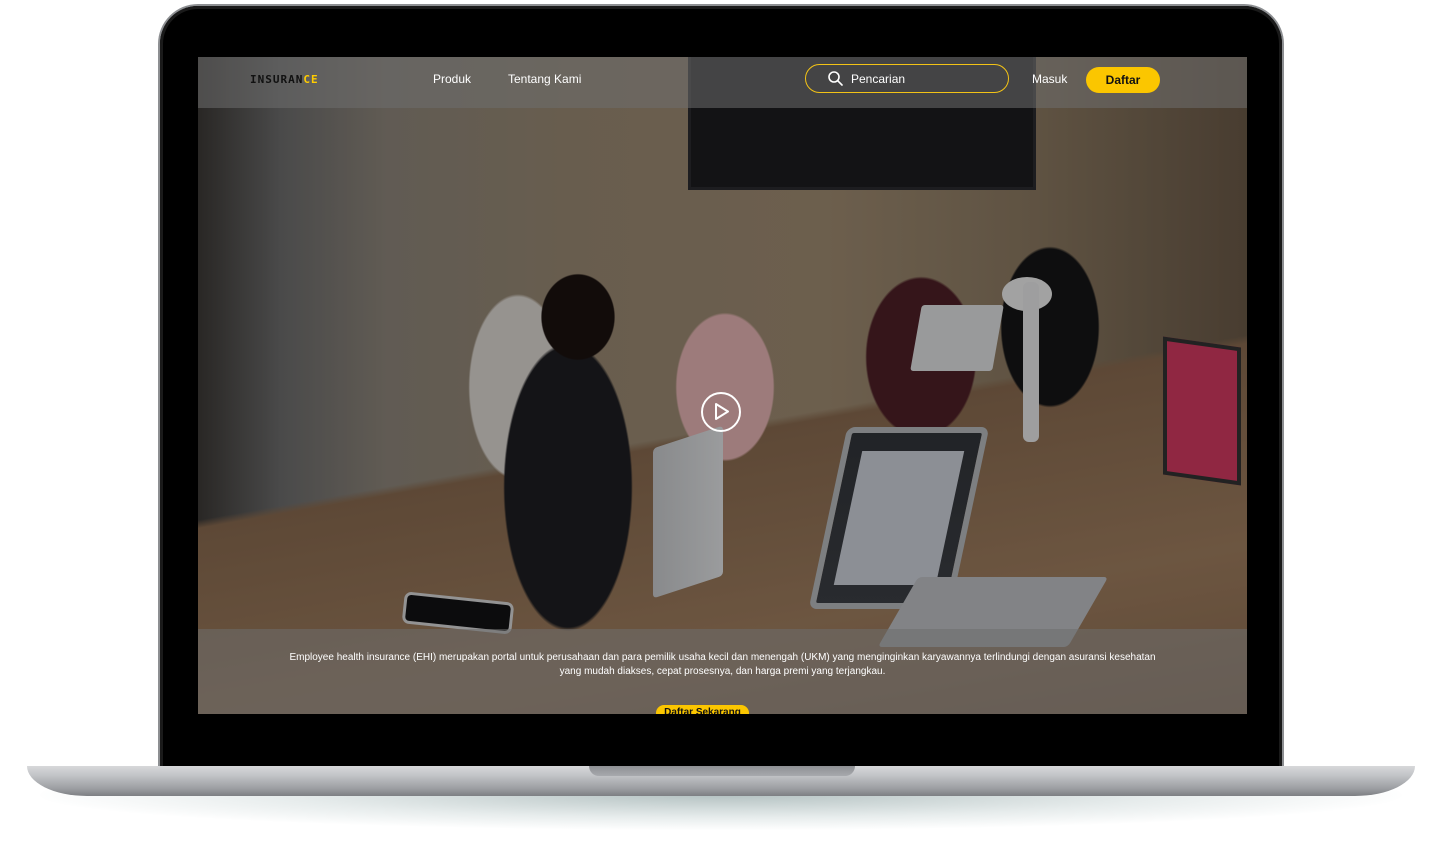 The image size is (1442, 846). I want to click on register-button: Daftar, so click(1123, 80).